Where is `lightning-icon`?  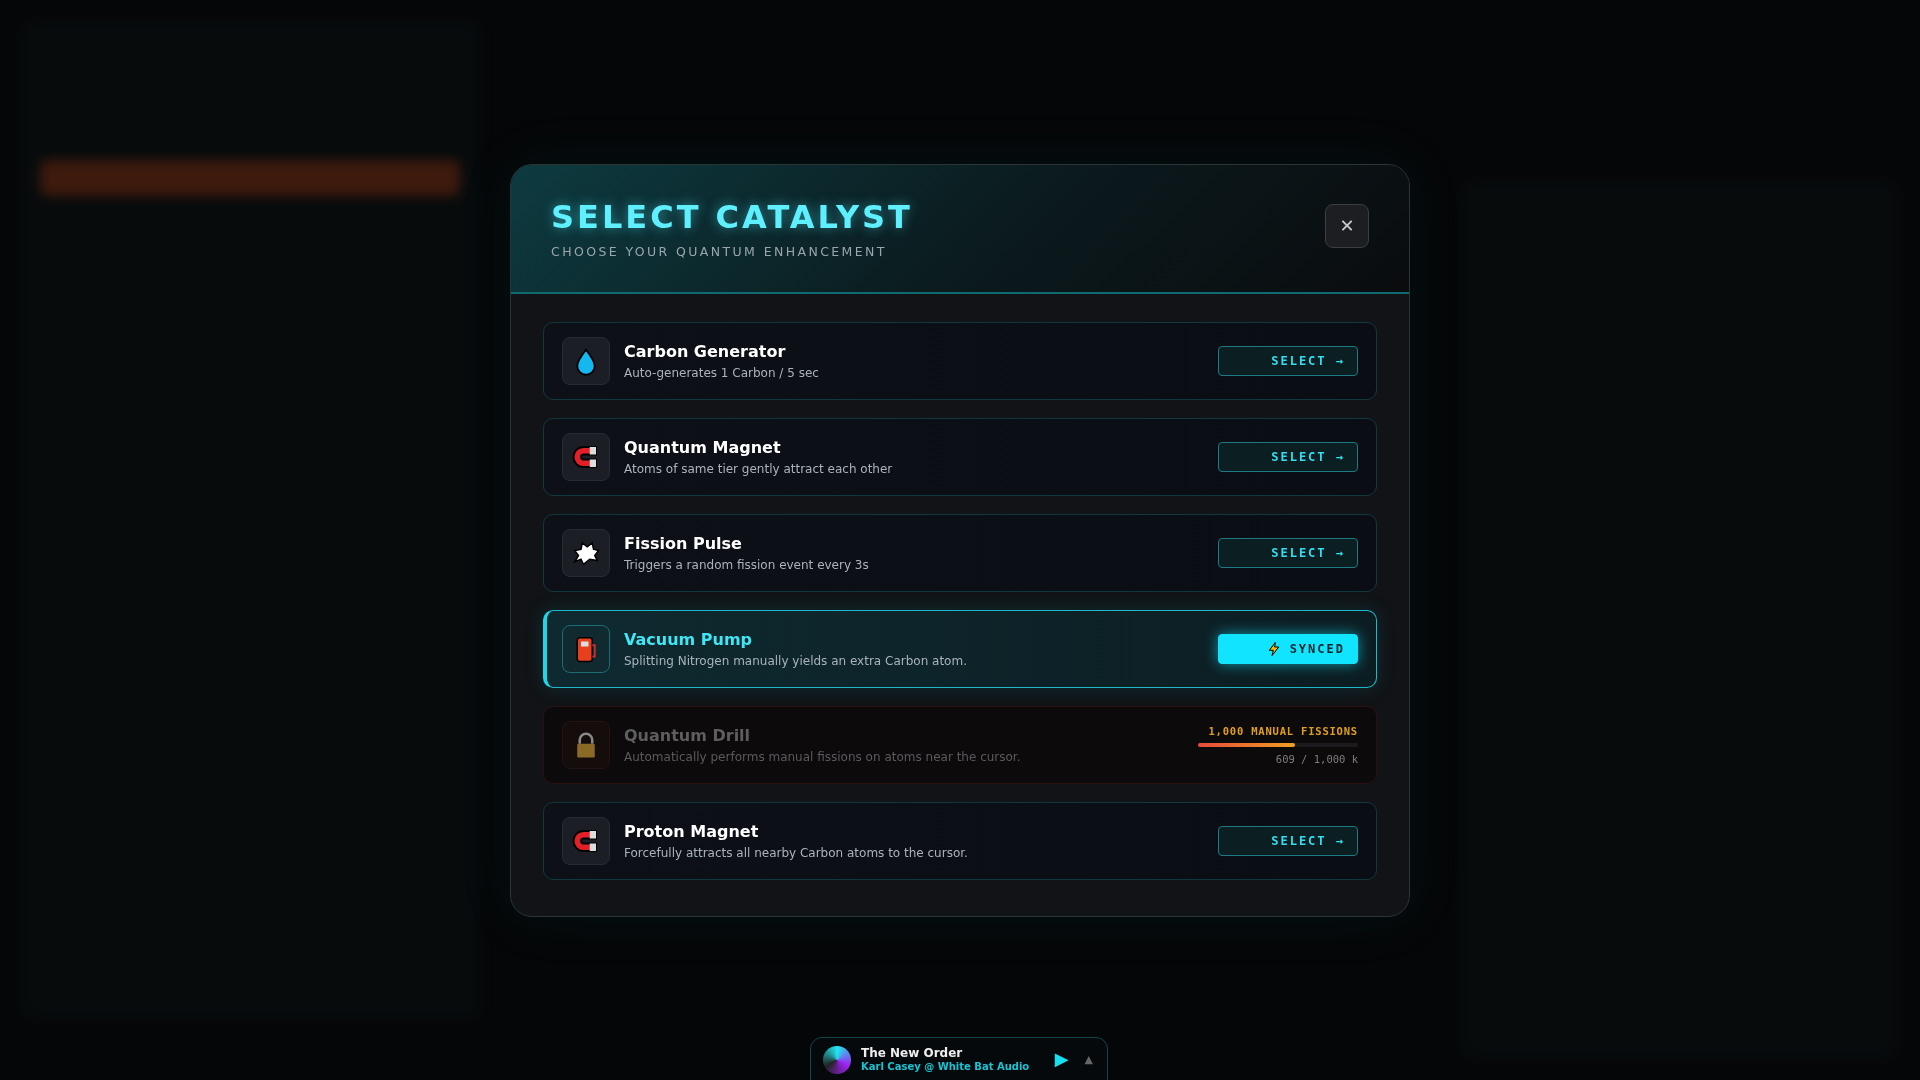
lightning-icon is located at coordinates (1273, 649).